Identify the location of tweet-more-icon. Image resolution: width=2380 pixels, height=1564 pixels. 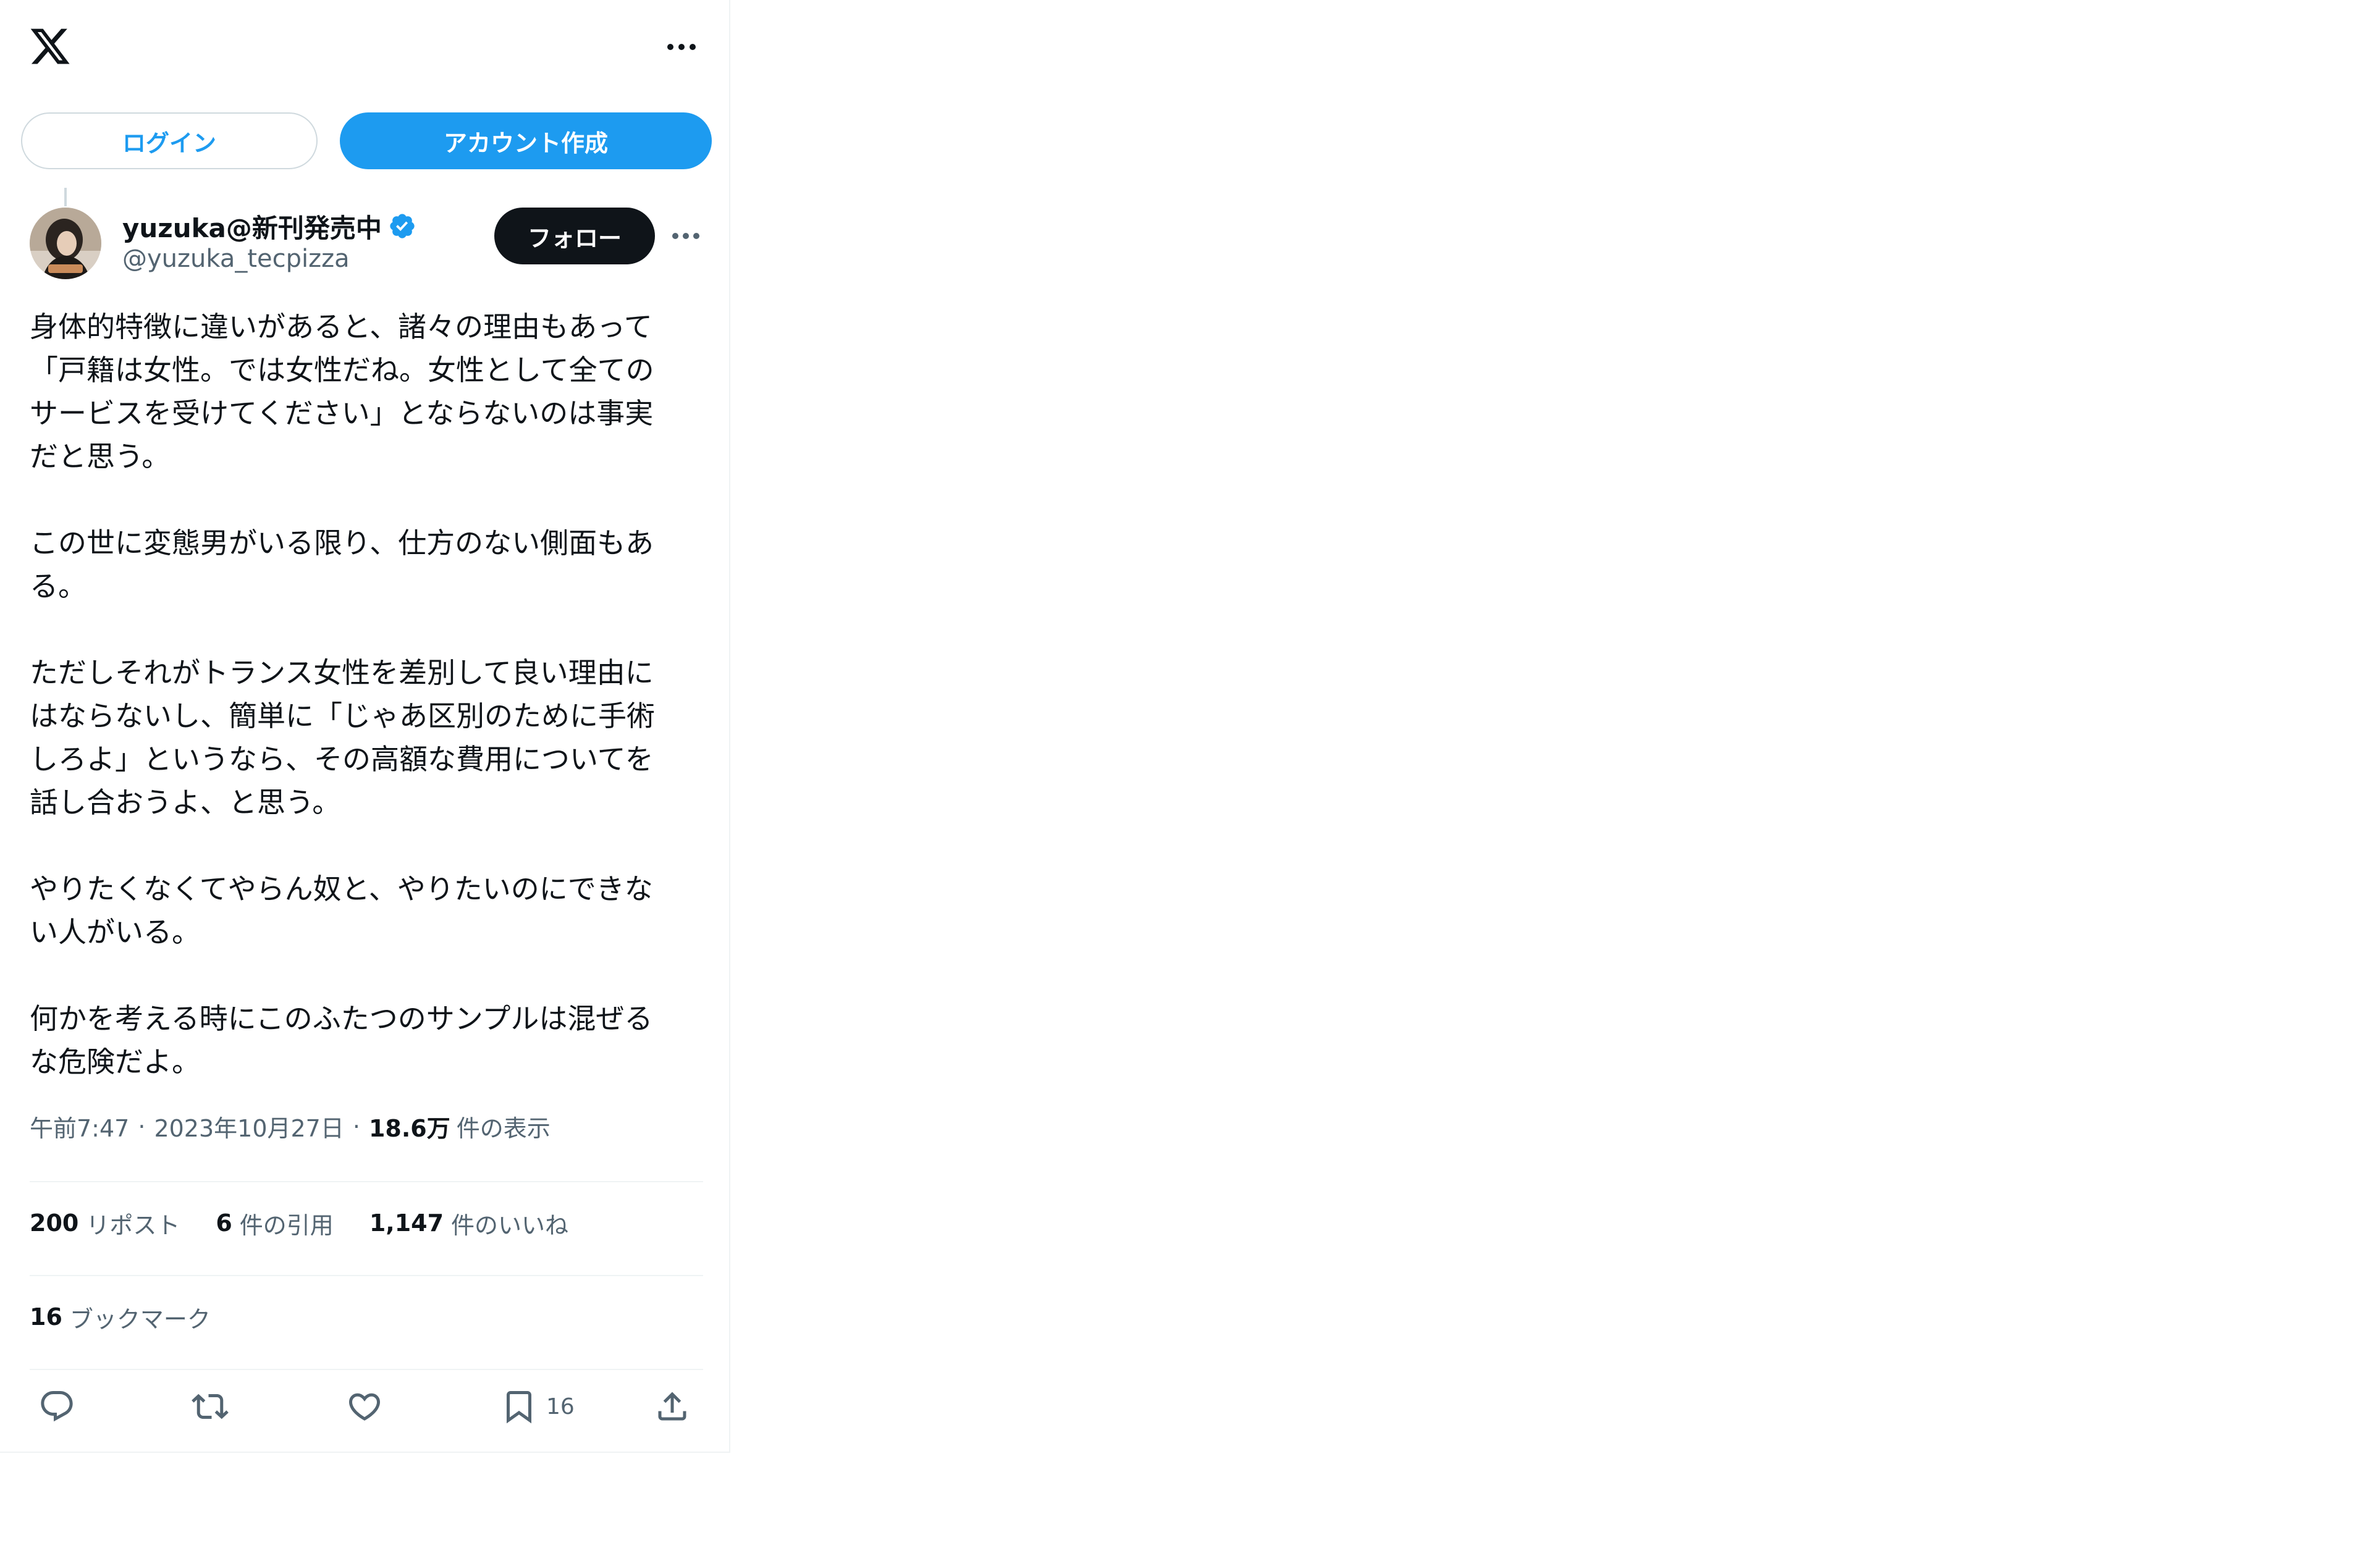
(686, 236).